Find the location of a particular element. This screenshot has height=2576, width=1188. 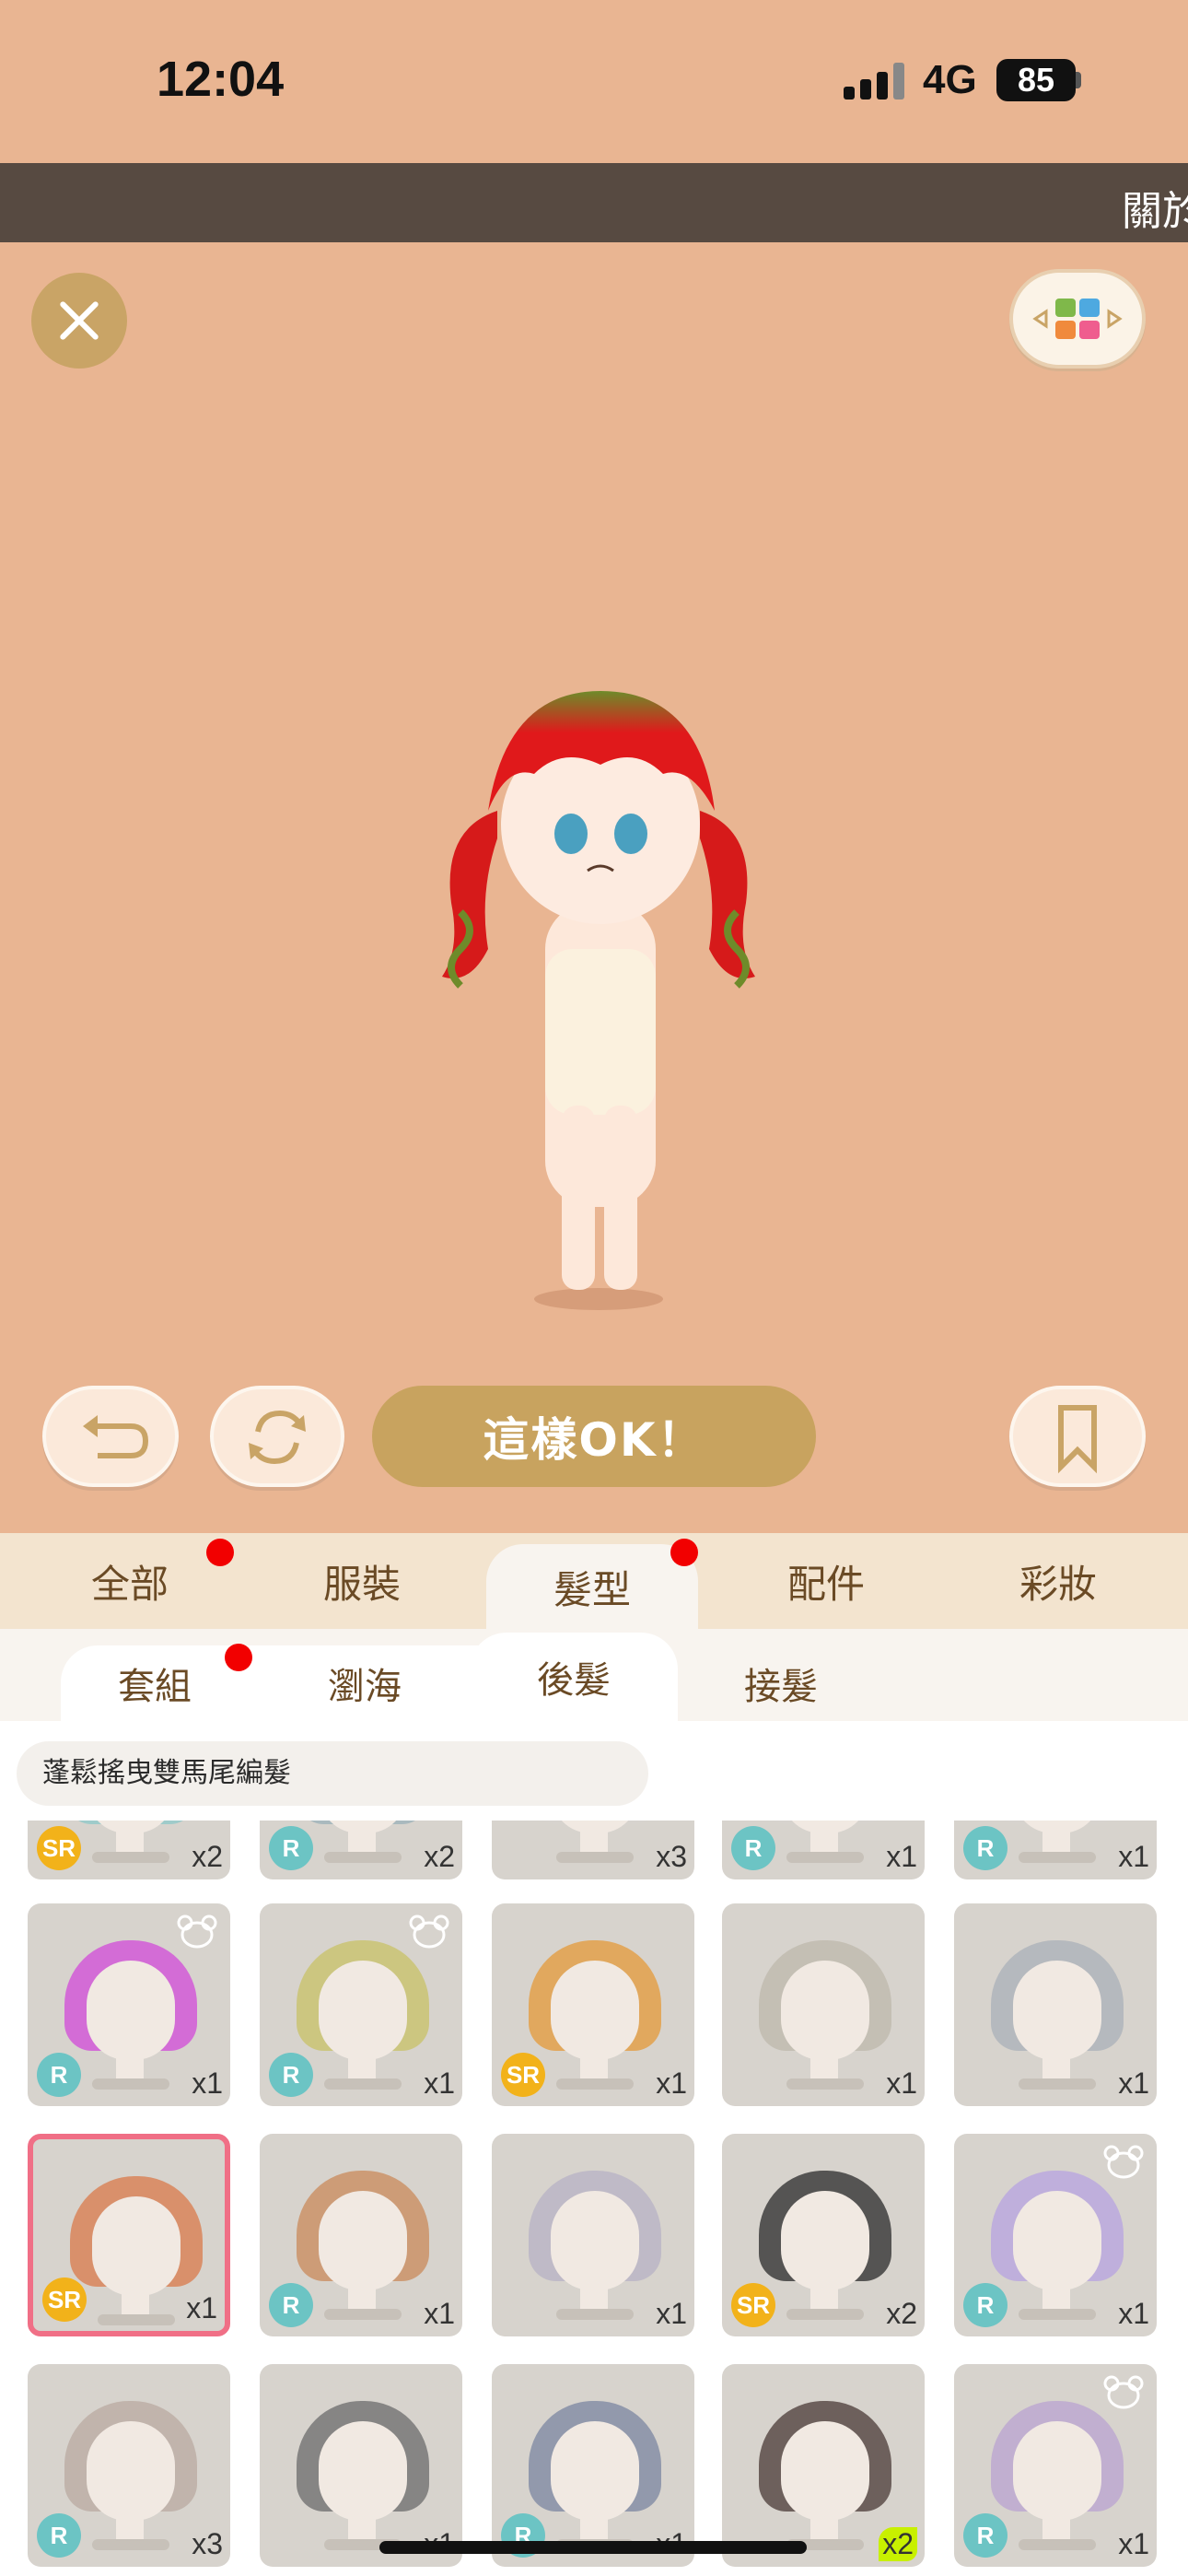

tab-hairstyle: 髮型 is located at coordinates (592, 1586).